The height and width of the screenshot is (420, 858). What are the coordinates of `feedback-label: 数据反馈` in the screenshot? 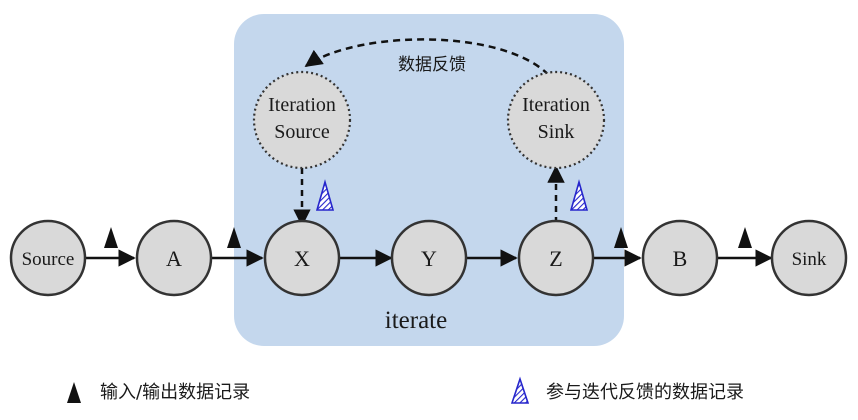 It's located at (432, 65).